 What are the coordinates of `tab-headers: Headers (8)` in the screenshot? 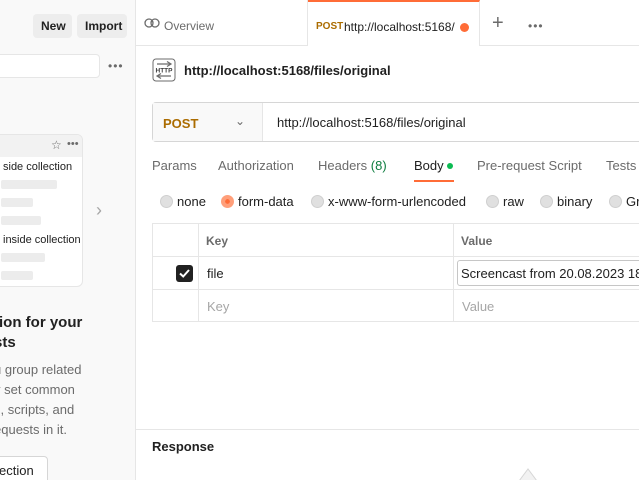 It's located at (352, 165).